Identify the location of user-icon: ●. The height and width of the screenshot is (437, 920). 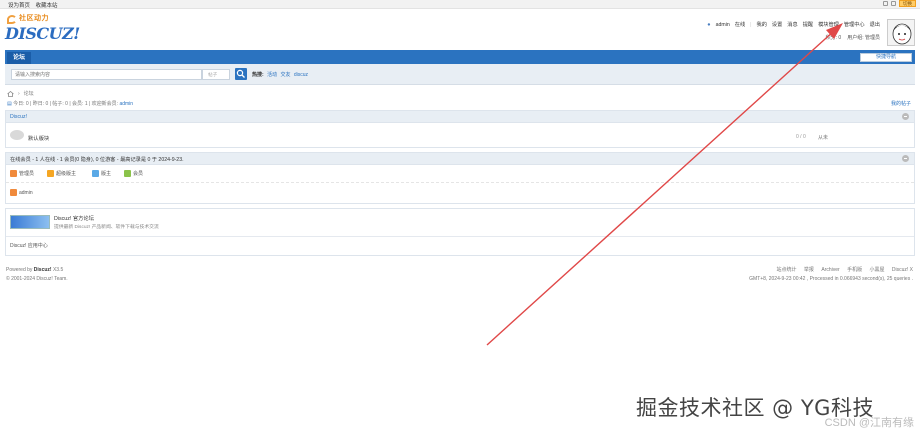
(709, 24).